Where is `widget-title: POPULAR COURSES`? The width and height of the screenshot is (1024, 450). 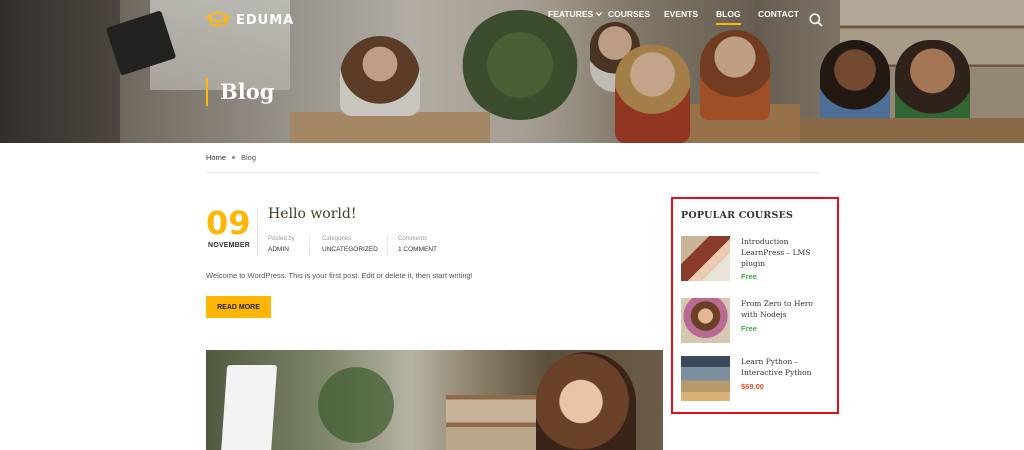 widget-title: POPULAR COURSES is located at coordinates (737, 215).